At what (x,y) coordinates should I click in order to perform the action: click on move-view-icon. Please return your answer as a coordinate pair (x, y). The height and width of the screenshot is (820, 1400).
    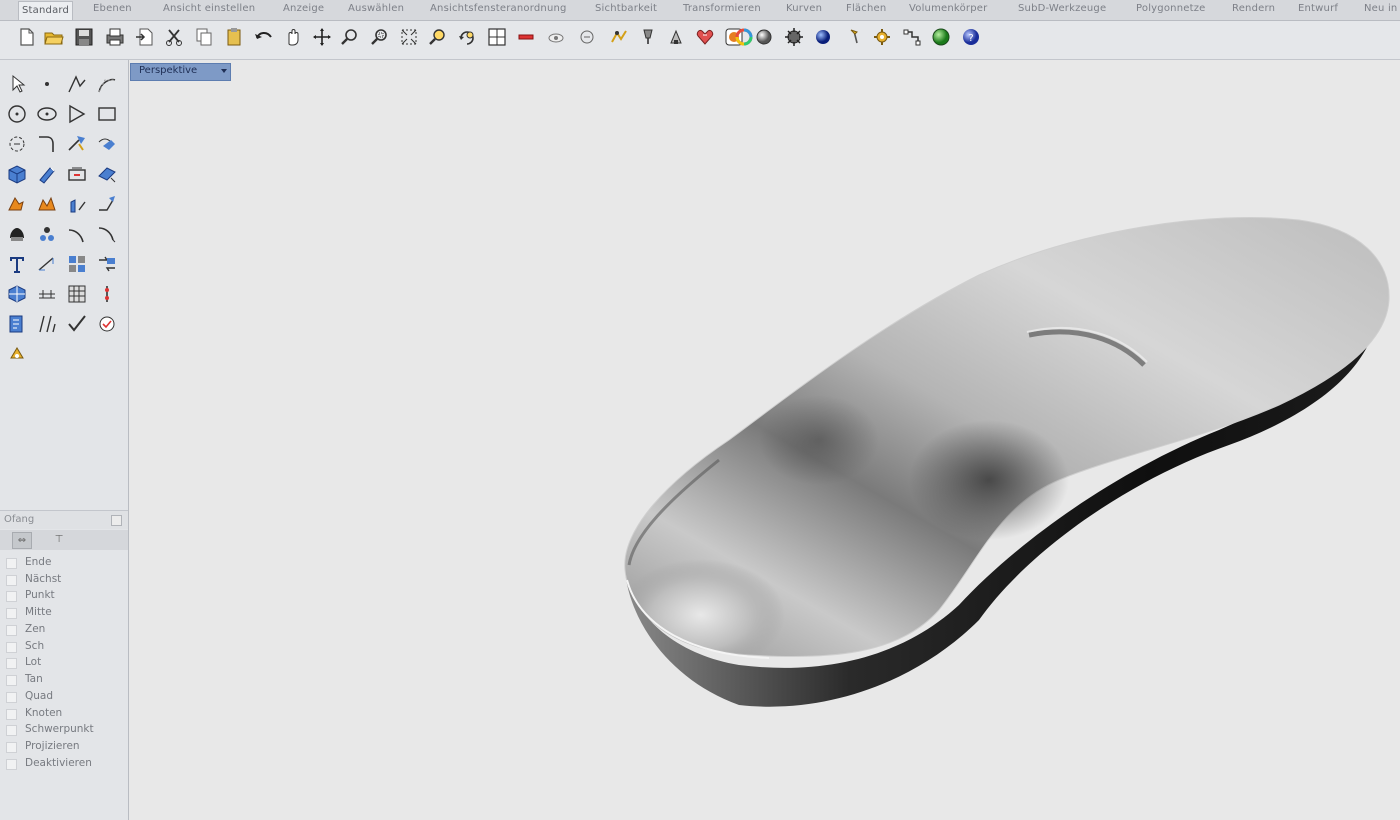
    Looking at the image, I should click on (322, 37).